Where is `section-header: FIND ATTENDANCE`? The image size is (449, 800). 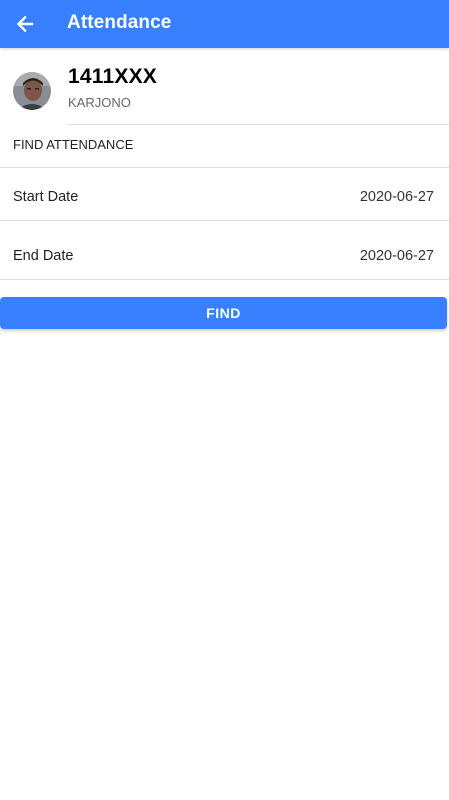 section-header: FIND ATTENDANCE is located at coordinates (224, 146).